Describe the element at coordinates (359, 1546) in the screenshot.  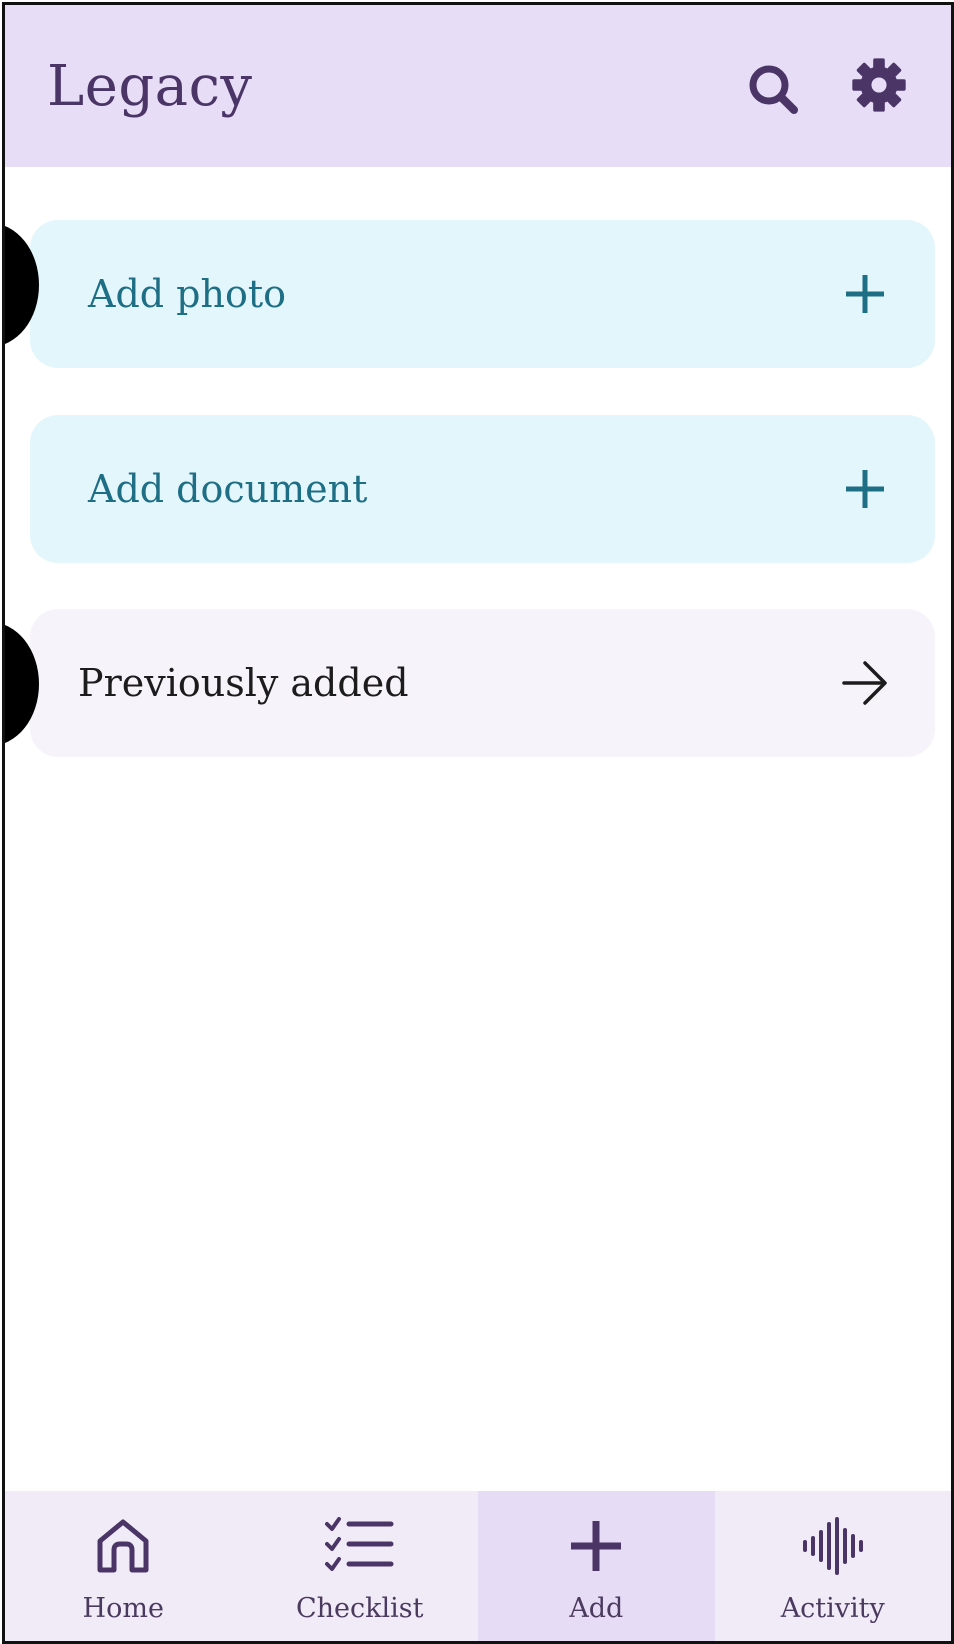
I see `checklist-icon` at that location.